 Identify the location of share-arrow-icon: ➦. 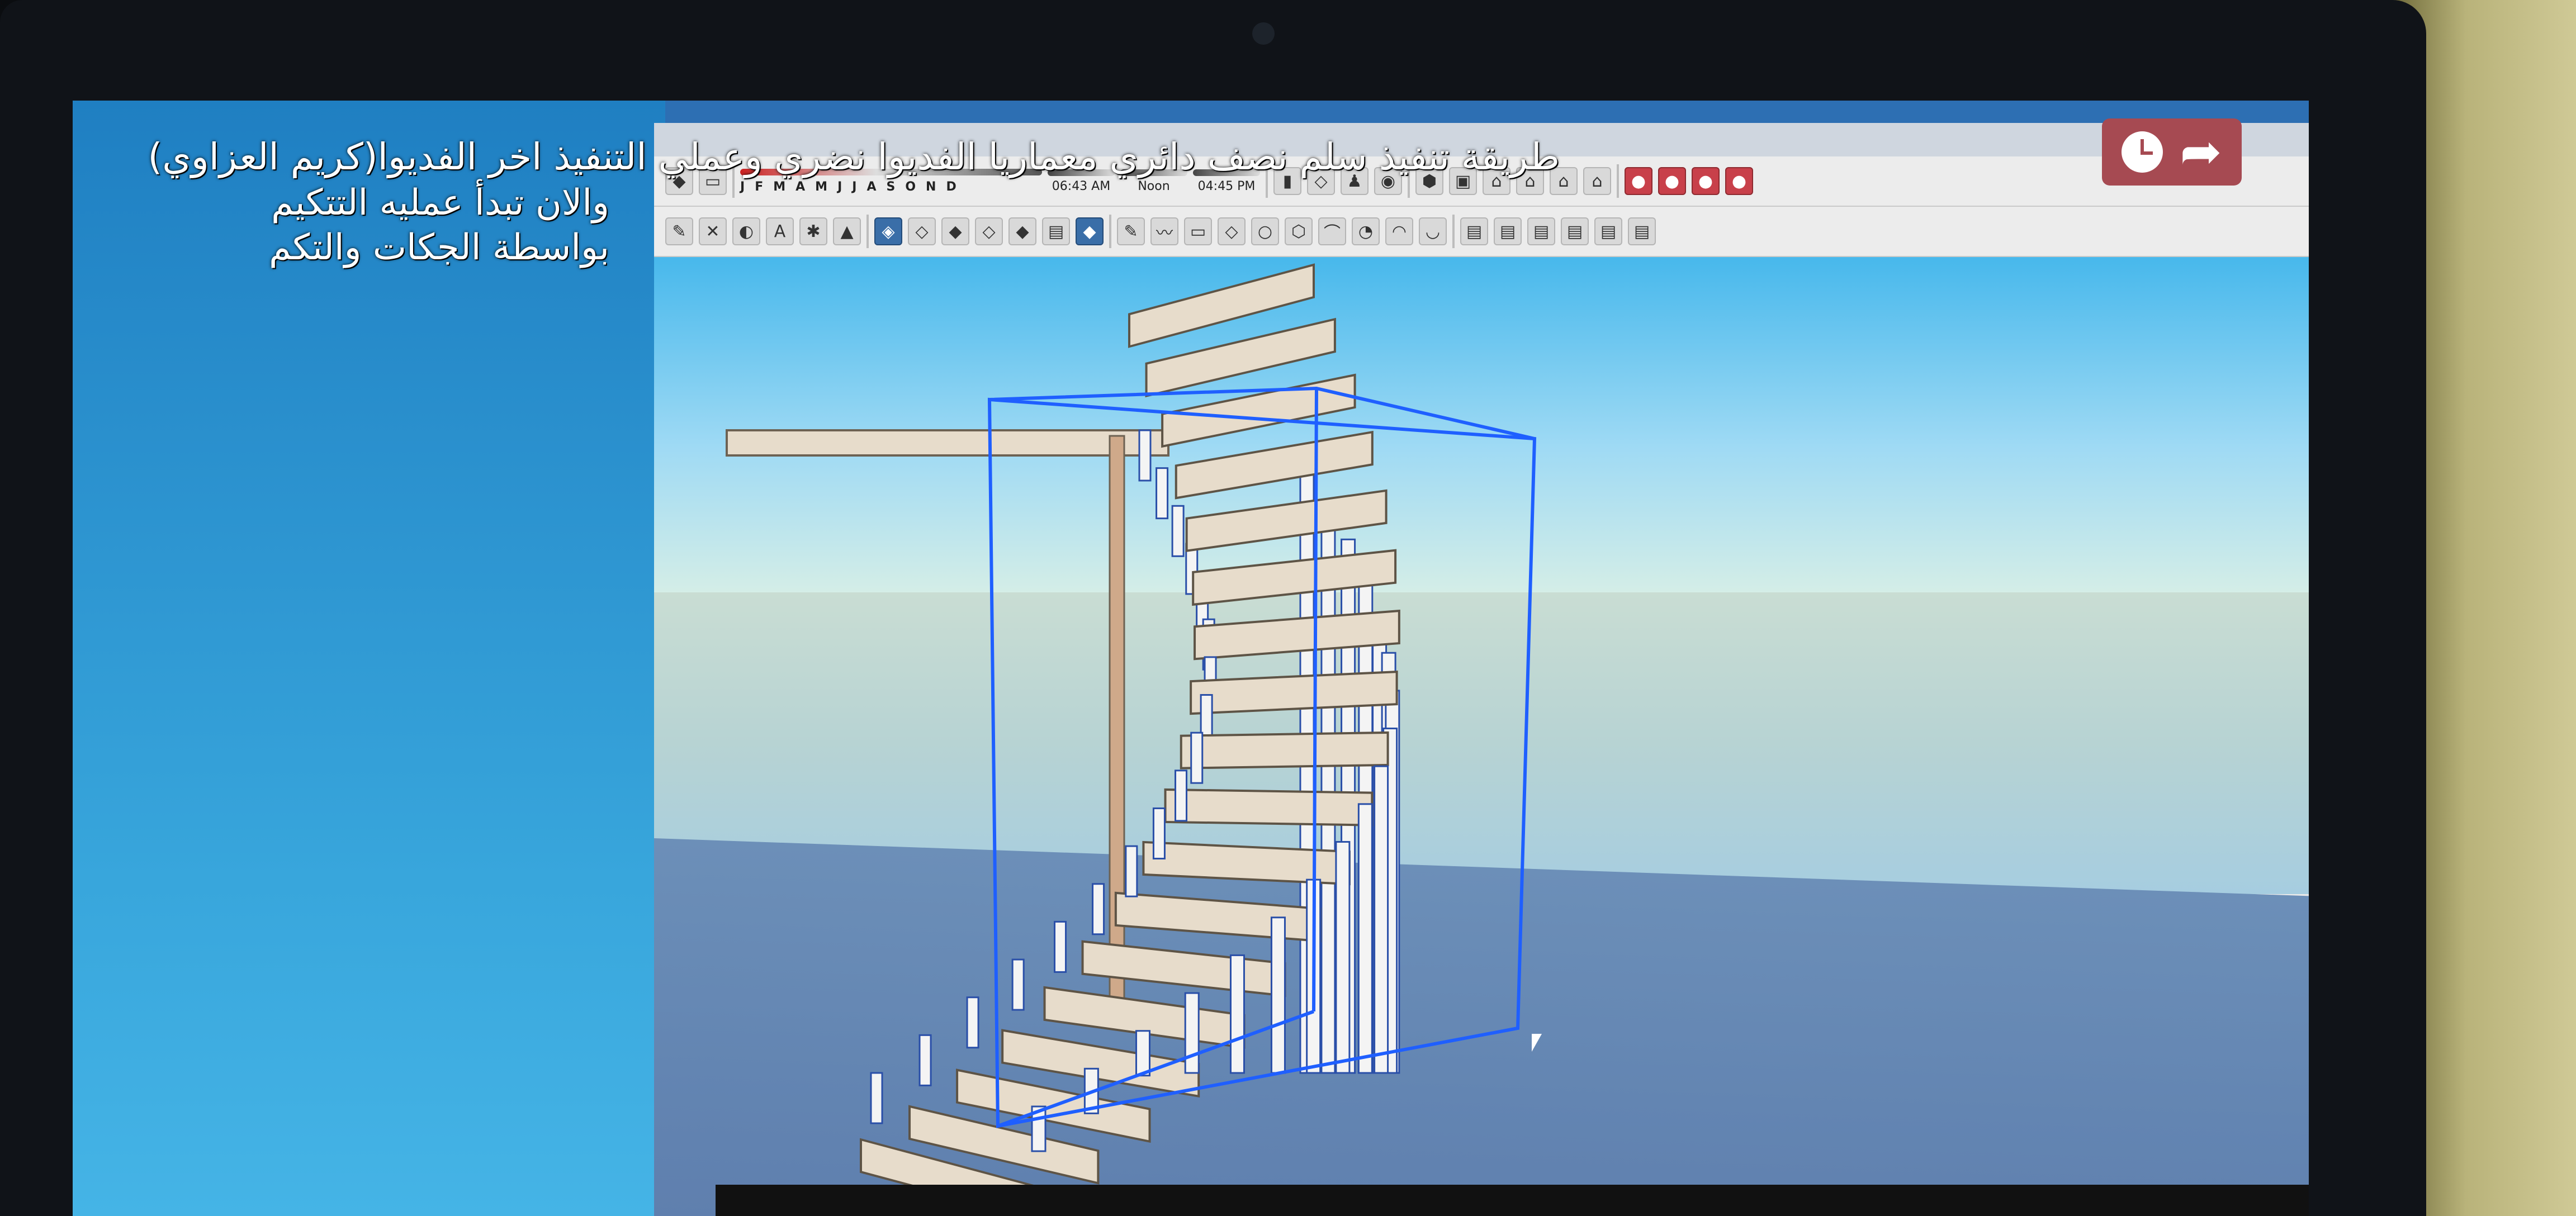
(2201, 152).